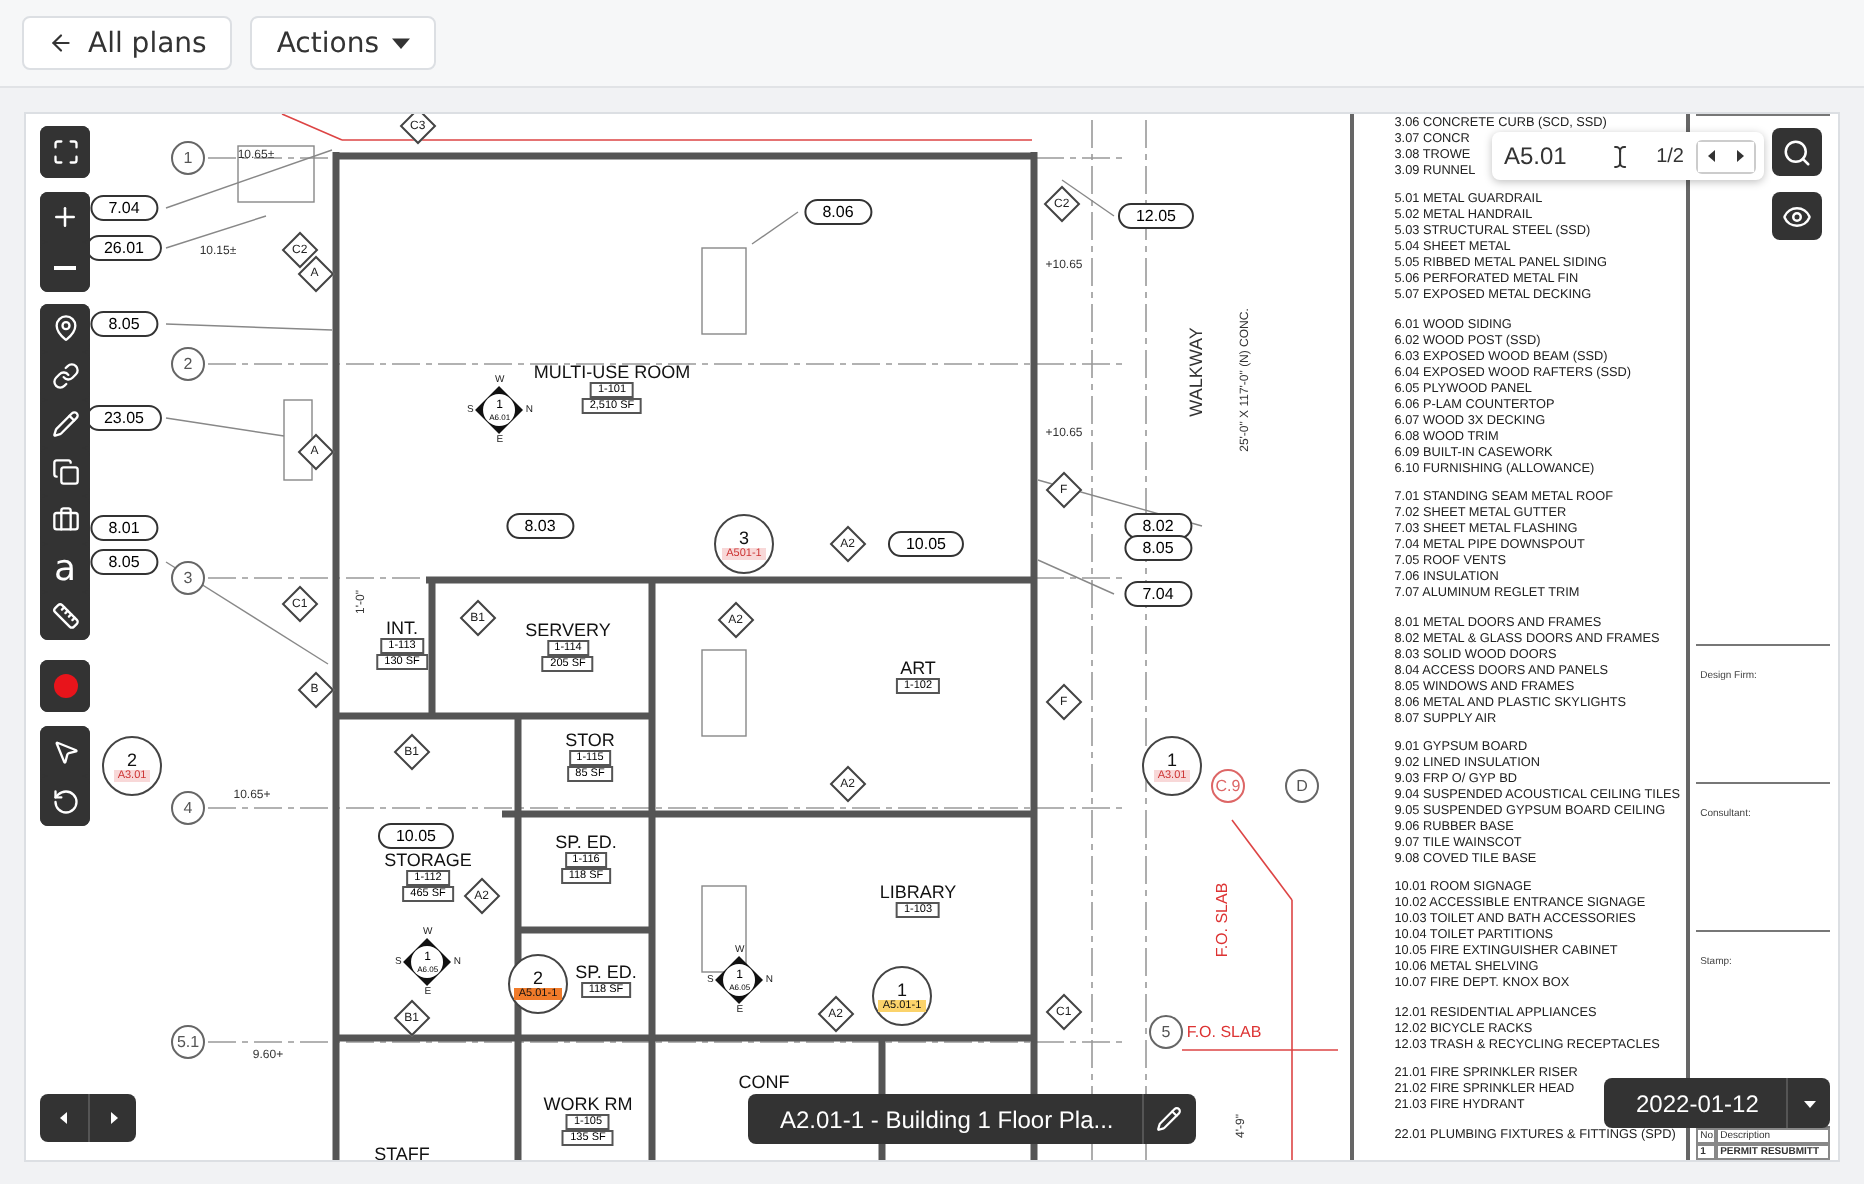 This screenshot has height=1184, width=1864. Describe the element at coordinates (127, 43) in the screenshot. I see `all-plans-button: All plans` at that location.